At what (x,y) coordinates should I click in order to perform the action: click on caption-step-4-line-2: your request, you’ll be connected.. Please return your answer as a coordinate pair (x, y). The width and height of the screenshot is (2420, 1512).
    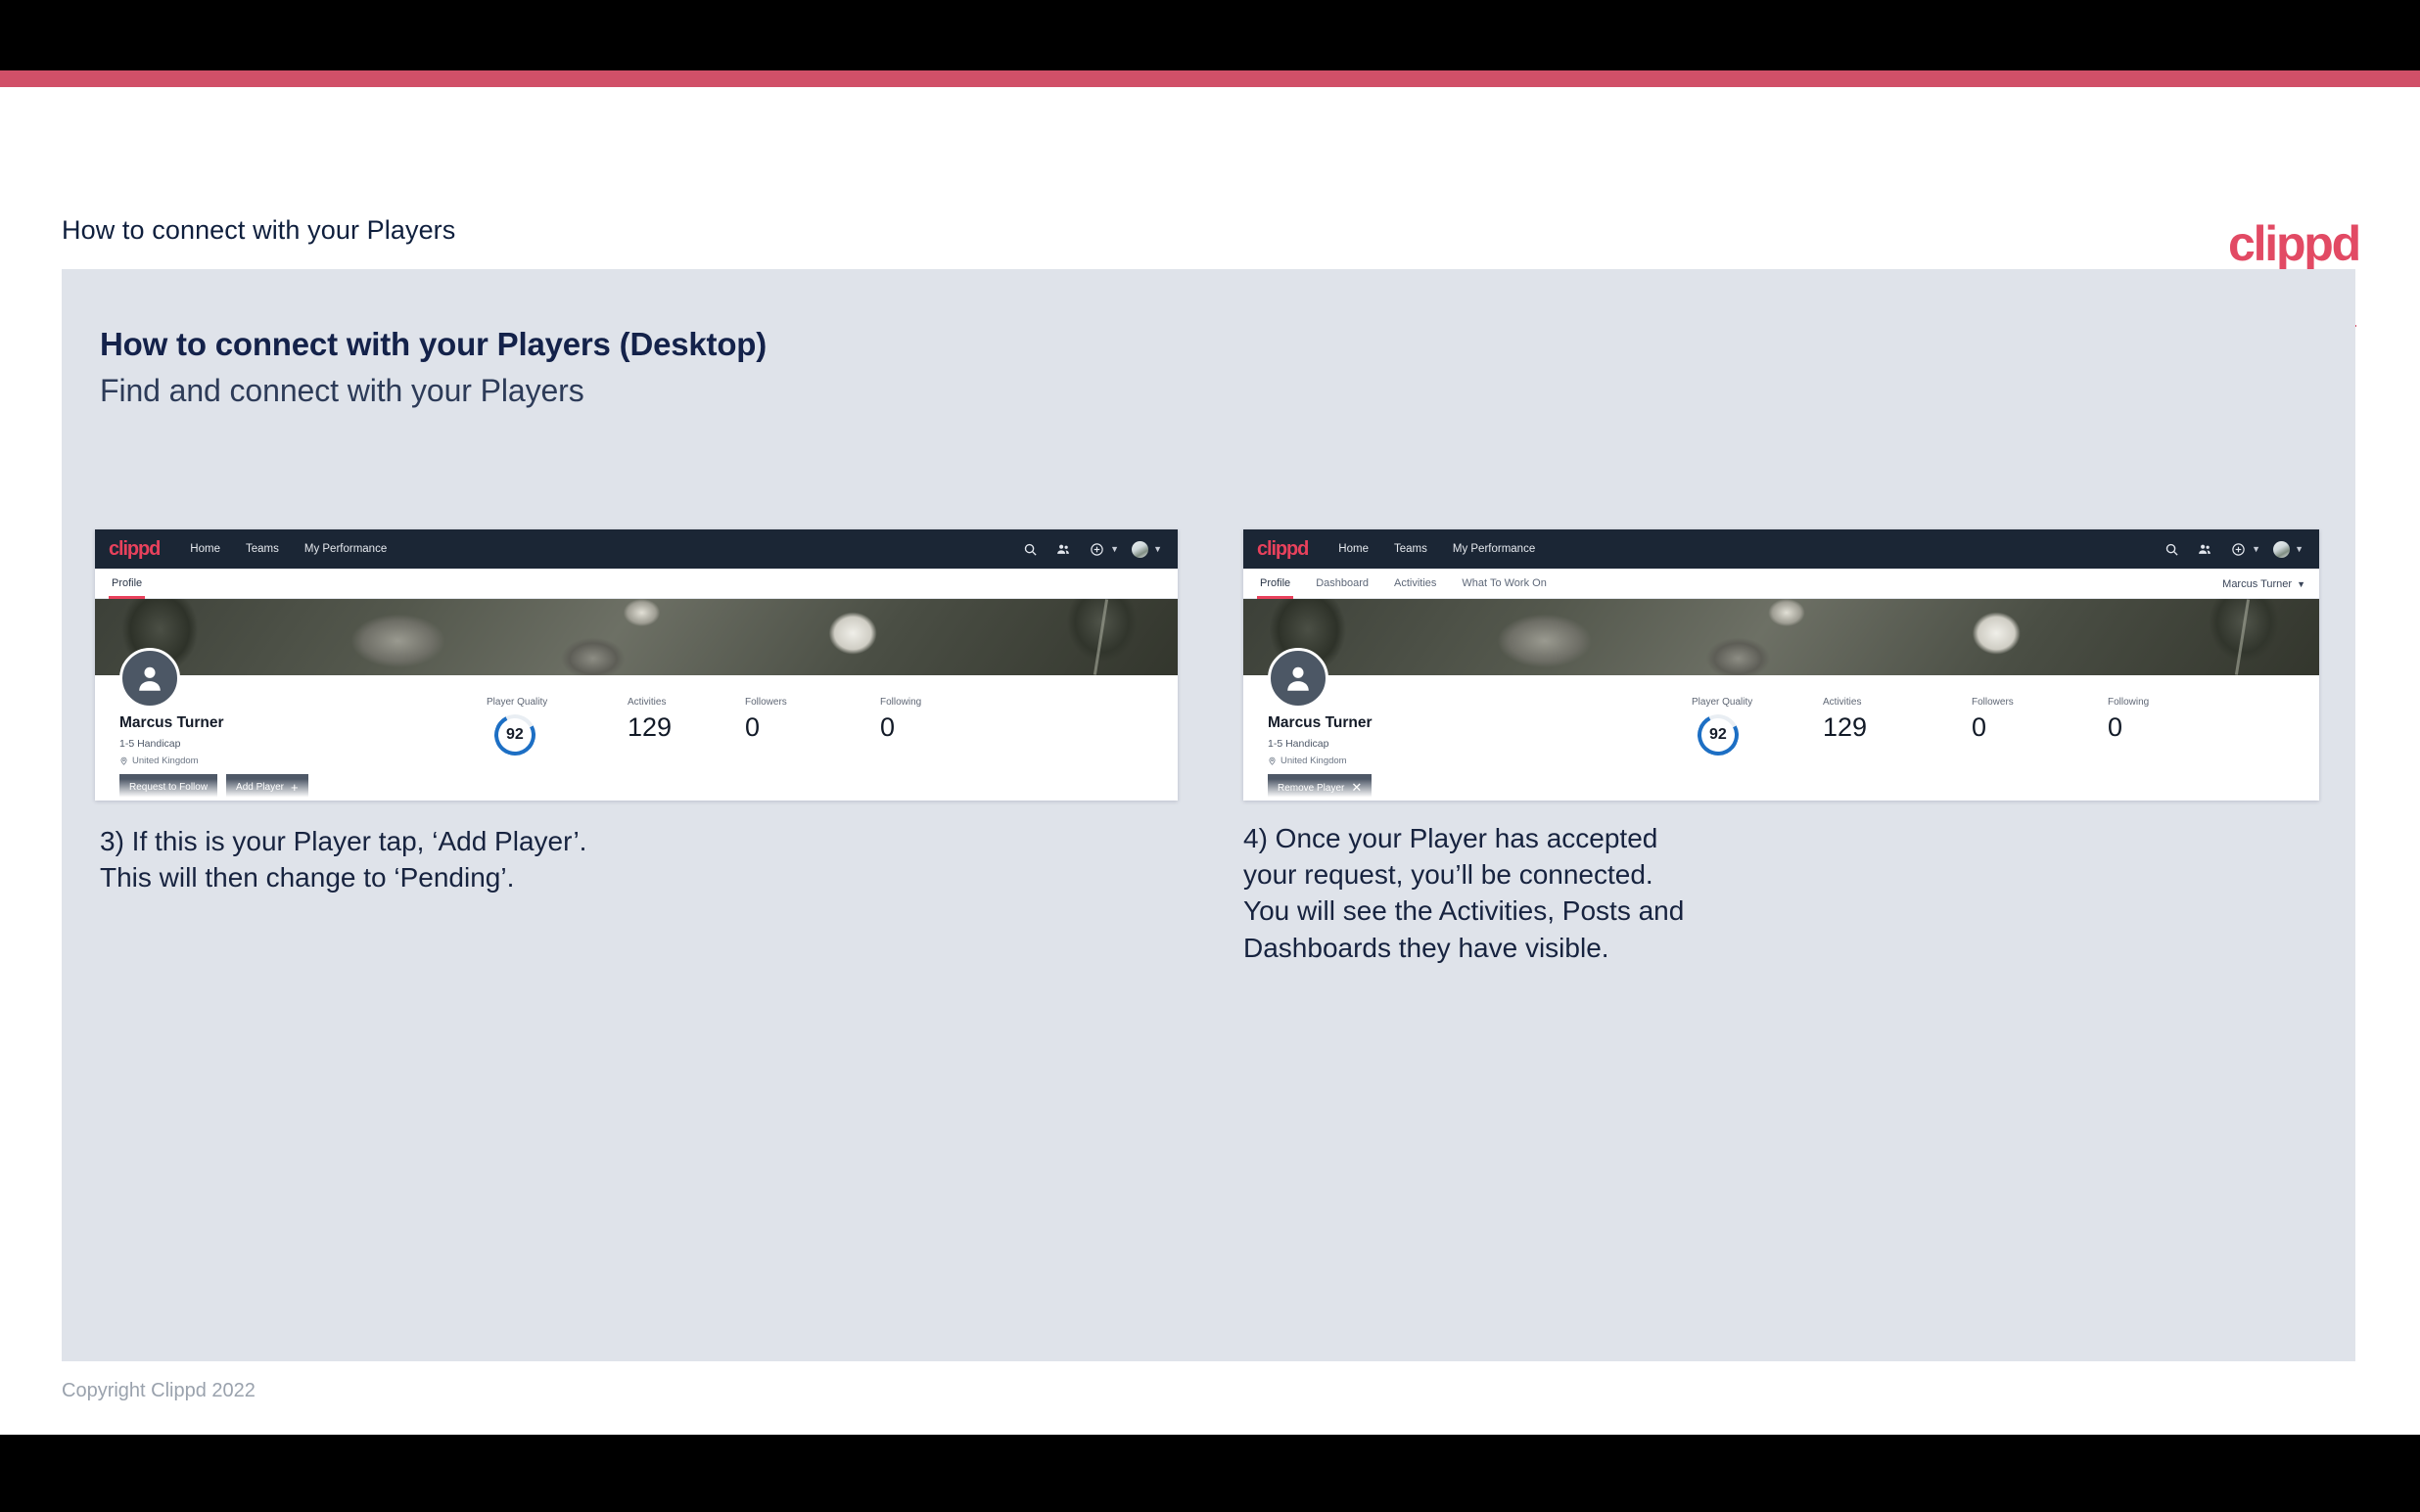
    Looking at the image, I should click on (1448, 875).